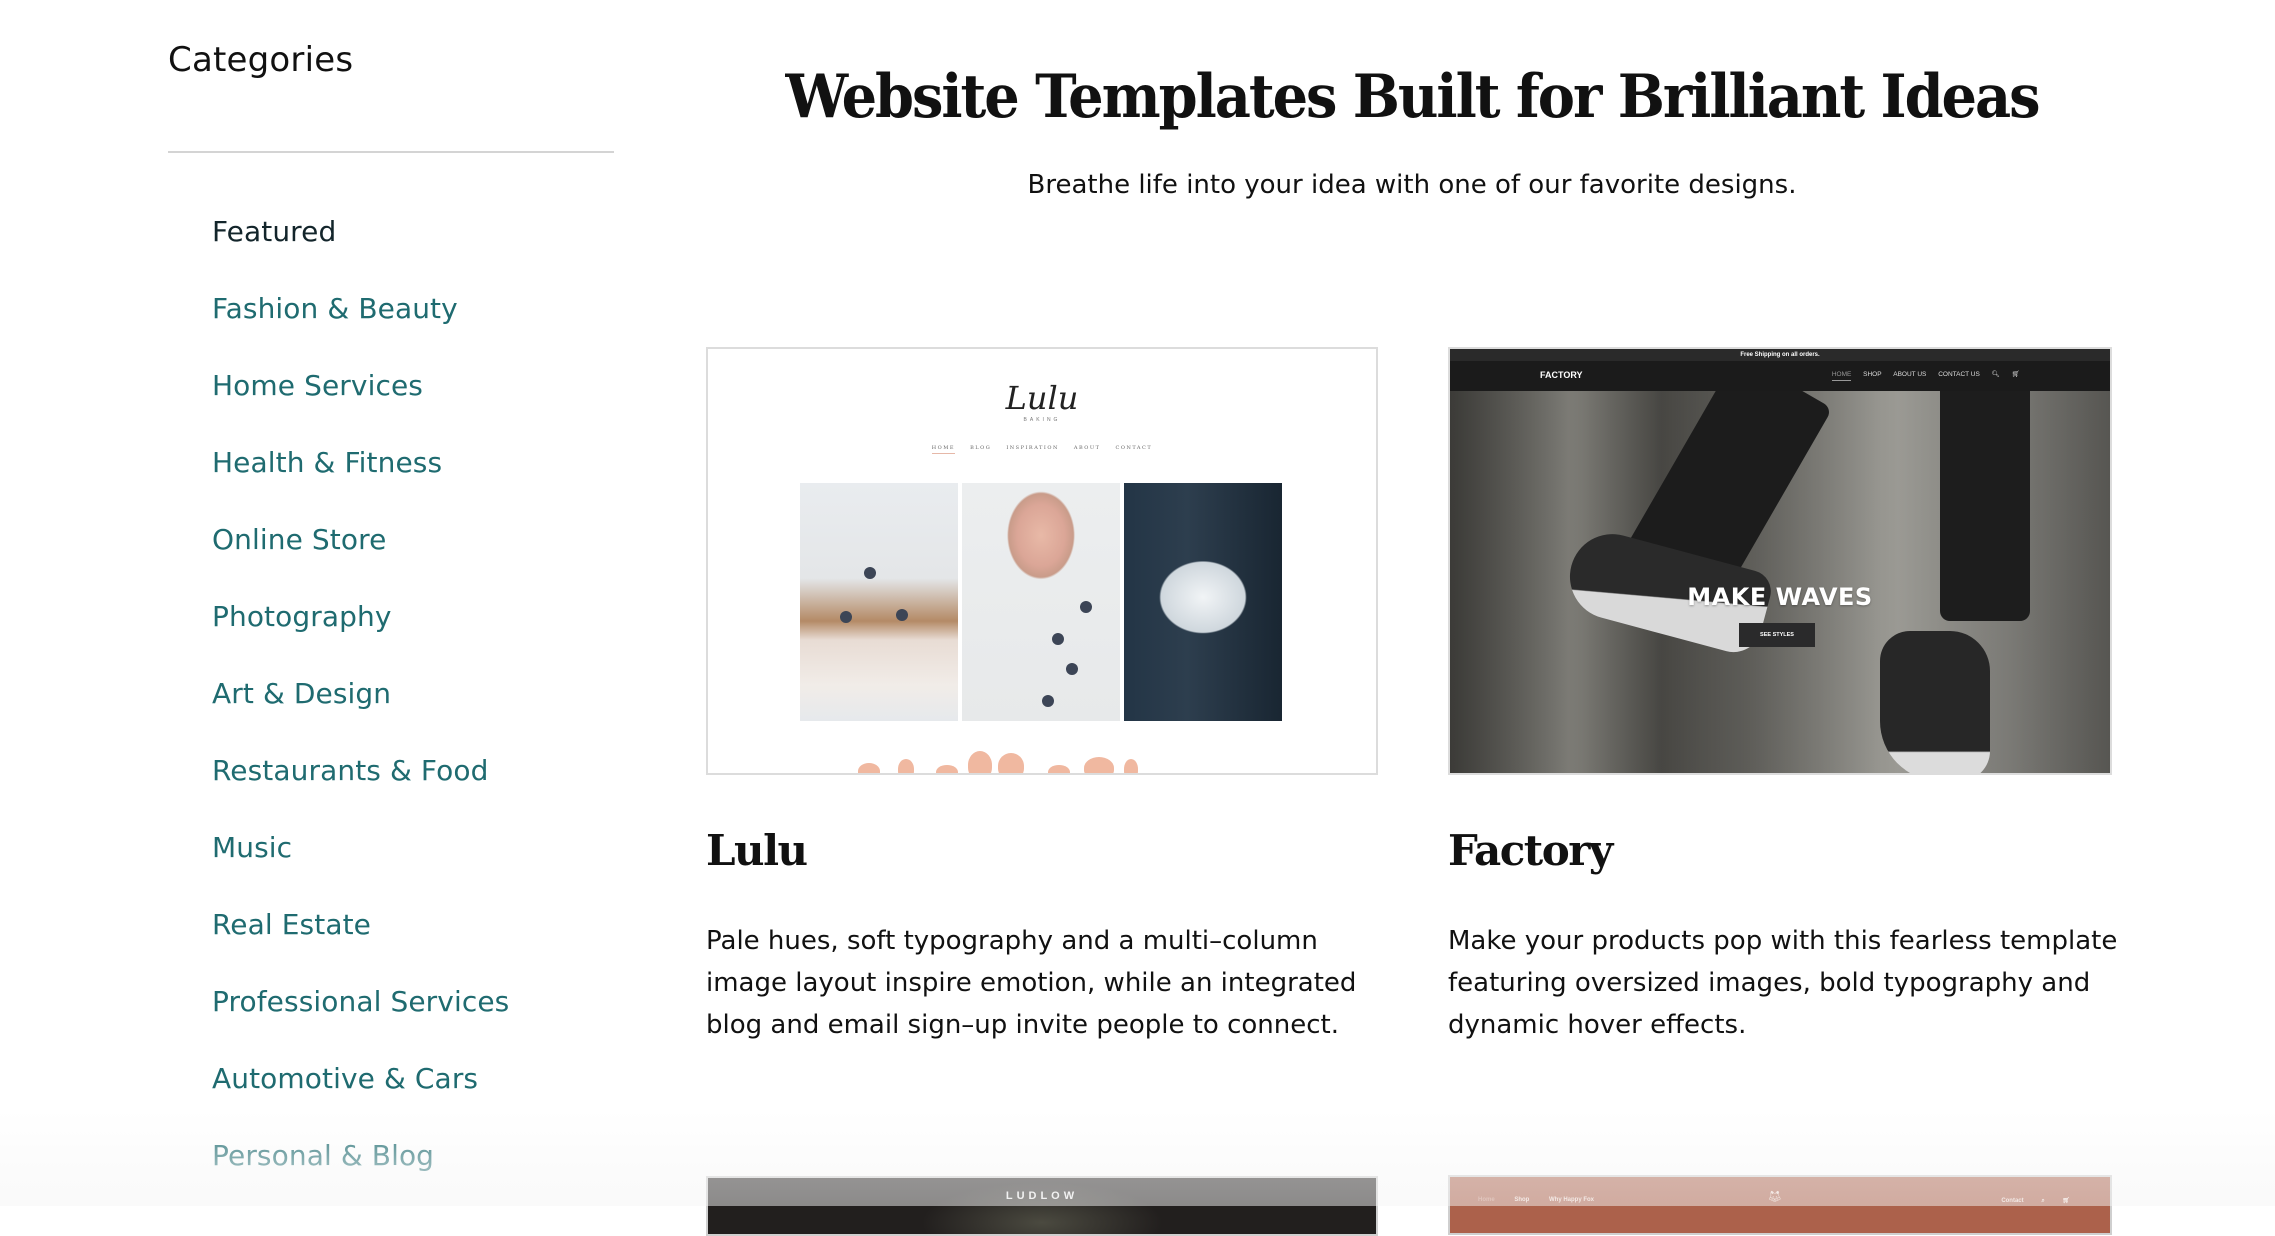  Describe the element at coordinates (1995, 374) in the screenshot. I see `search-icon: 🔍︎` at that location.